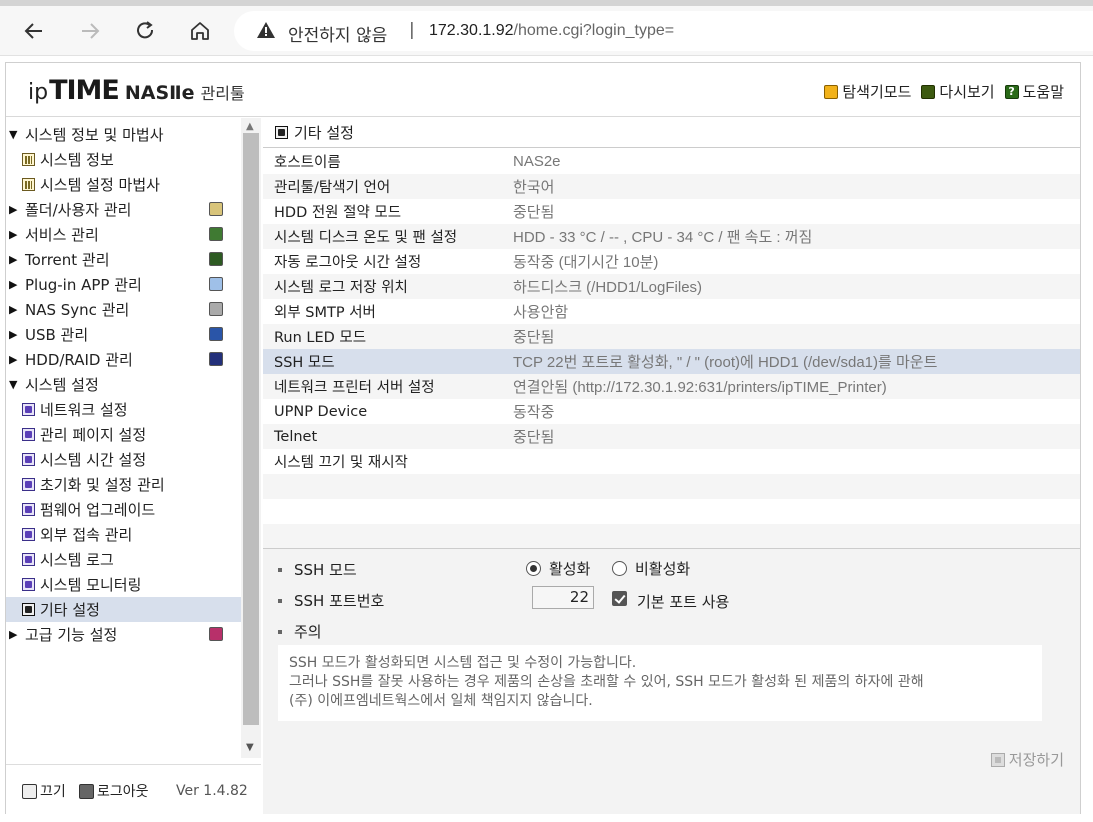  I want to click on version-label: Ver 1.4.82, so click(212, 791).